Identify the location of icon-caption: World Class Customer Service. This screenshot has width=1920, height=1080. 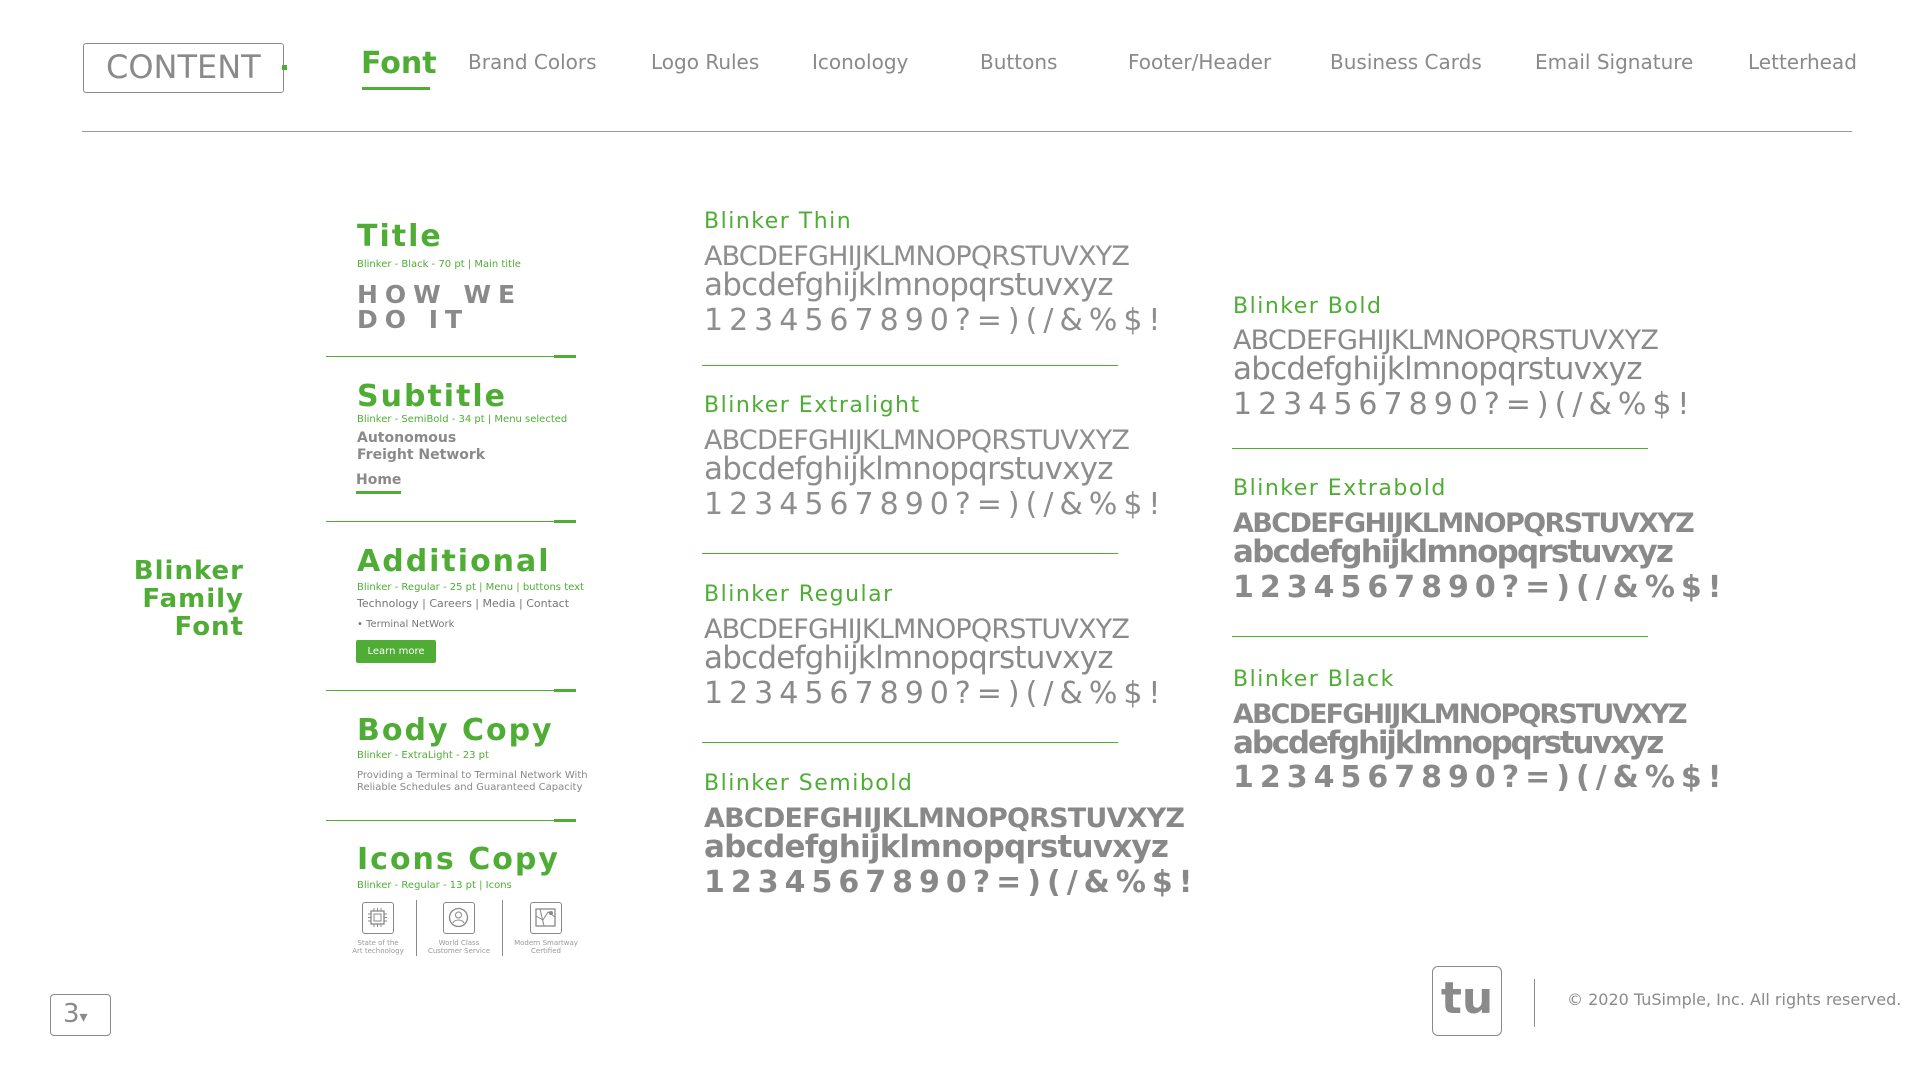
(459, 947).